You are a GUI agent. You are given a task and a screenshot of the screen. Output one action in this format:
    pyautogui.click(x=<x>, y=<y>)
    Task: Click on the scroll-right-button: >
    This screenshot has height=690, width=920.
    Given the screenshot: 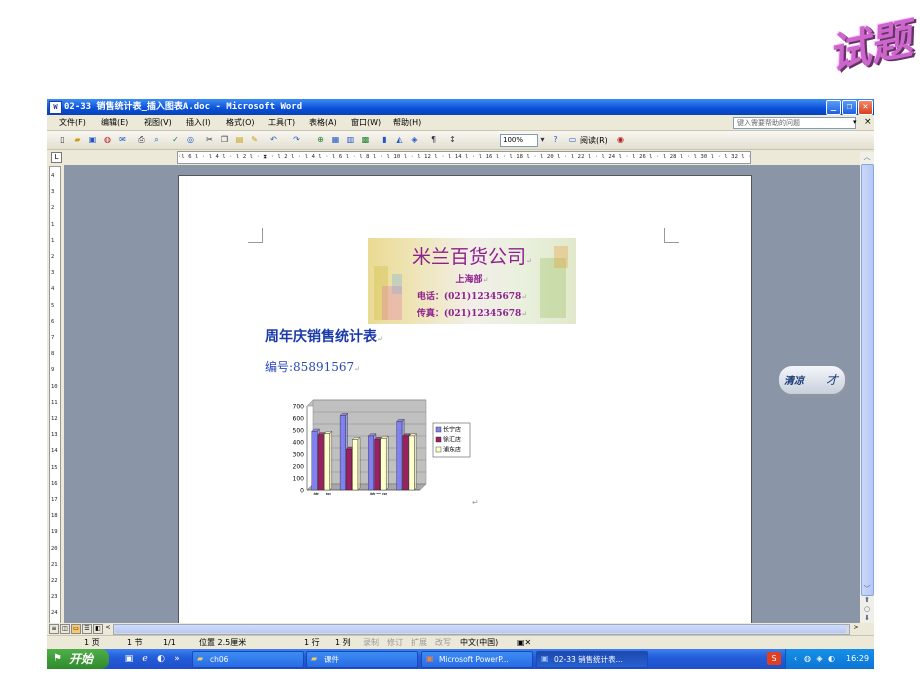 What is the action you would take?
    pyautogui.click(x=856, y=628)
    